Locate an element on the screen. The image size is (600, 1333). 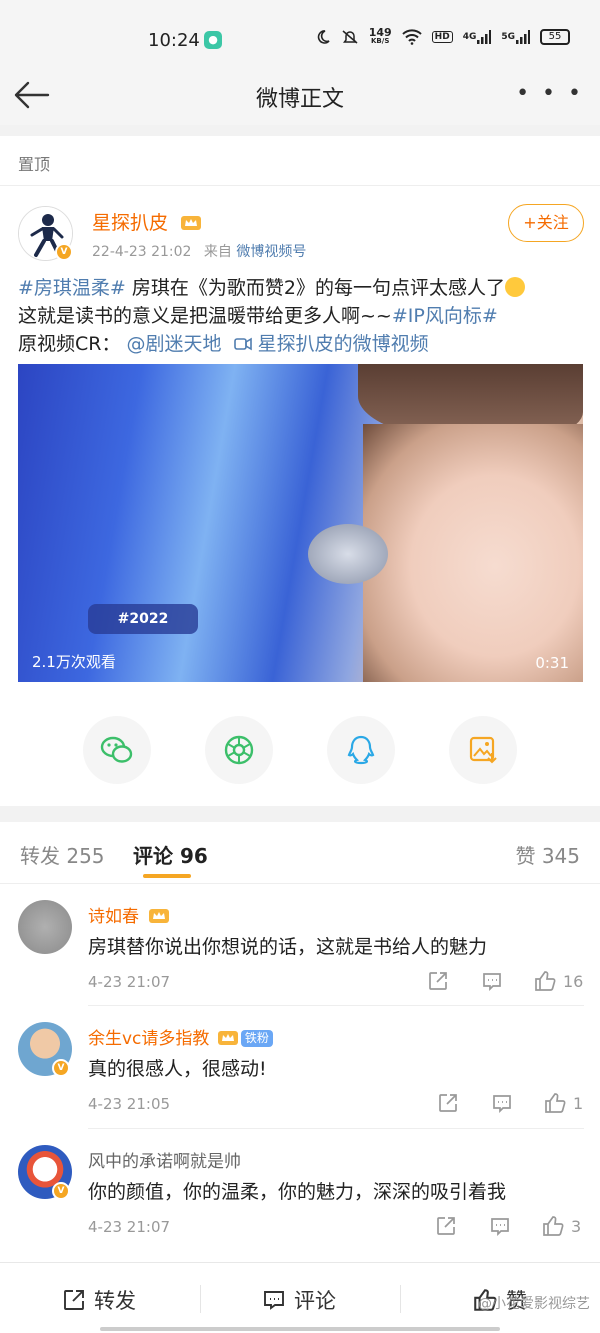
comment-text: 你的颜值，你的温柔，你的魅力，深深的吸引着我 is located at coordinates (297, 1192).